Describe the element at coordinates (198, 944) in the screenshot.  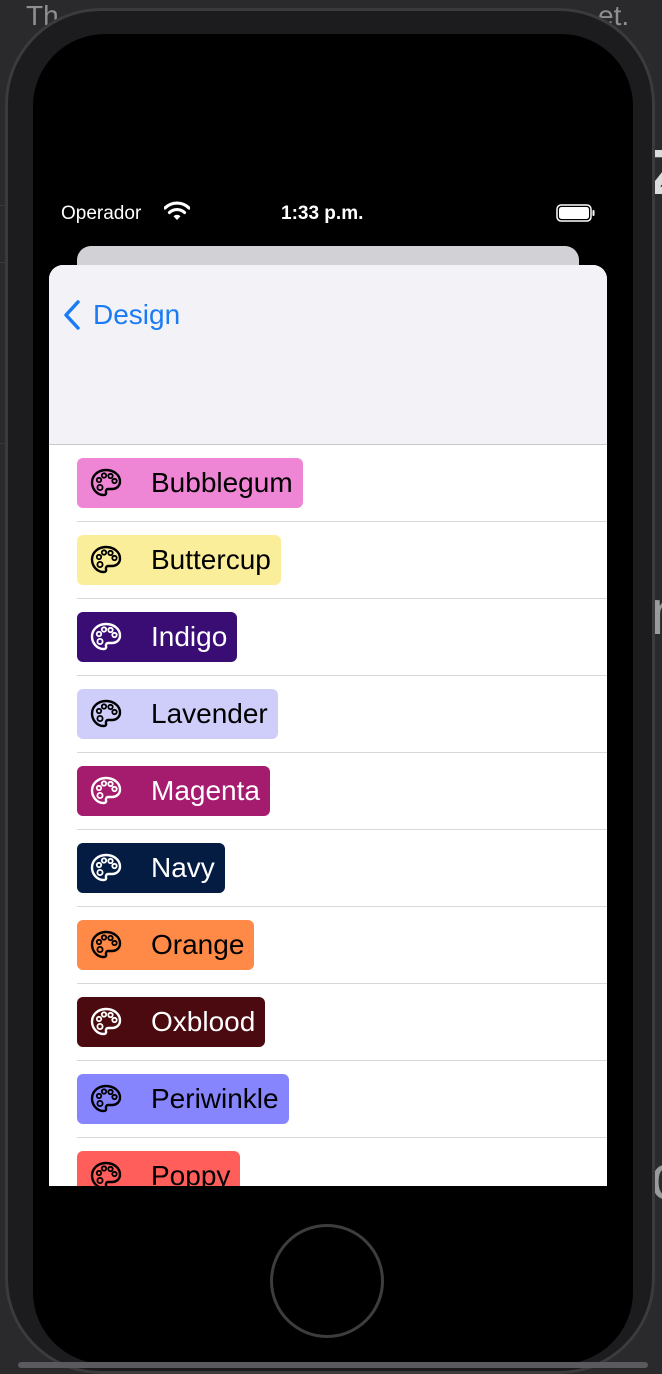
I see `color-name: Orange` at that location.